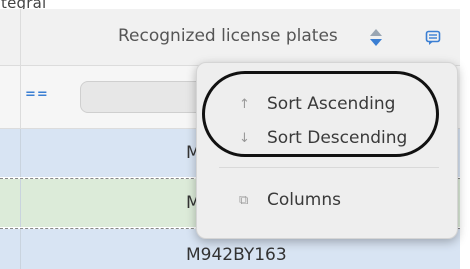 The height and width of the screenshot is (269, 470). Describe the element at coordinates (20, 97) in the screenshot. I see `filter-divider` at that location.